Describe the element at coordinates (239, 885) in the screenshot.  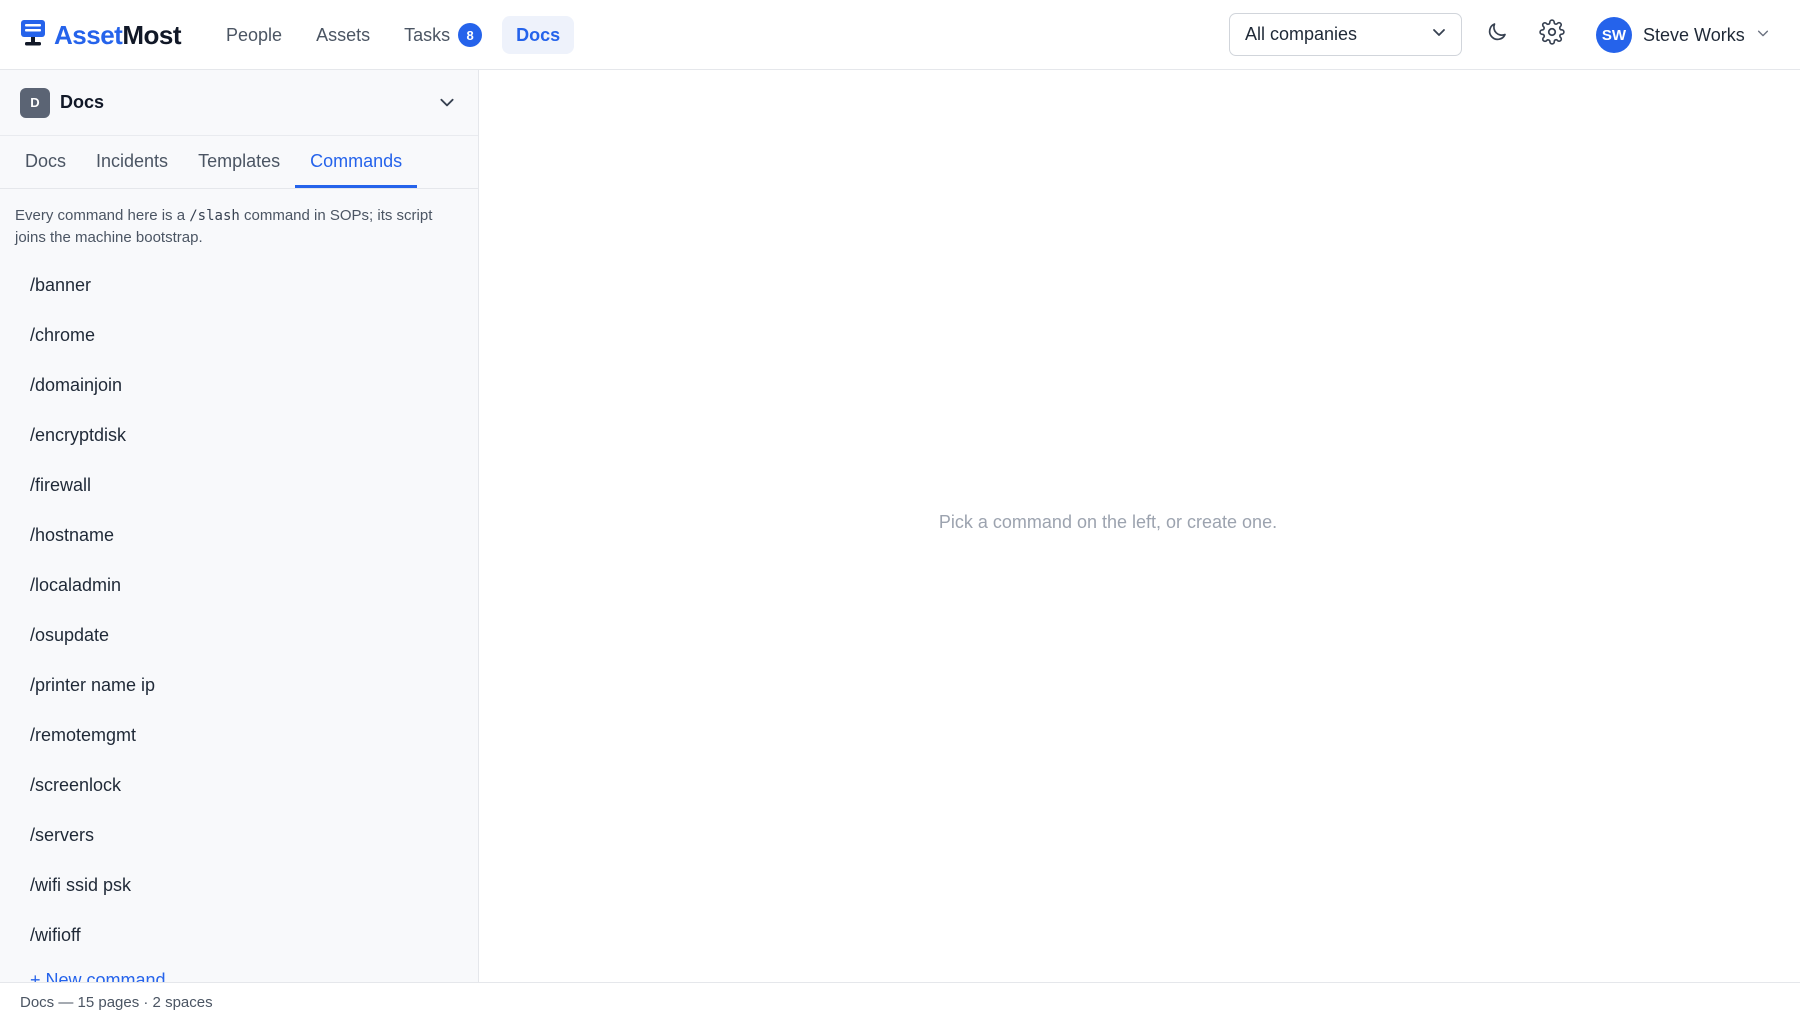
I see `list-item: /wifi ssid psk` at that location.